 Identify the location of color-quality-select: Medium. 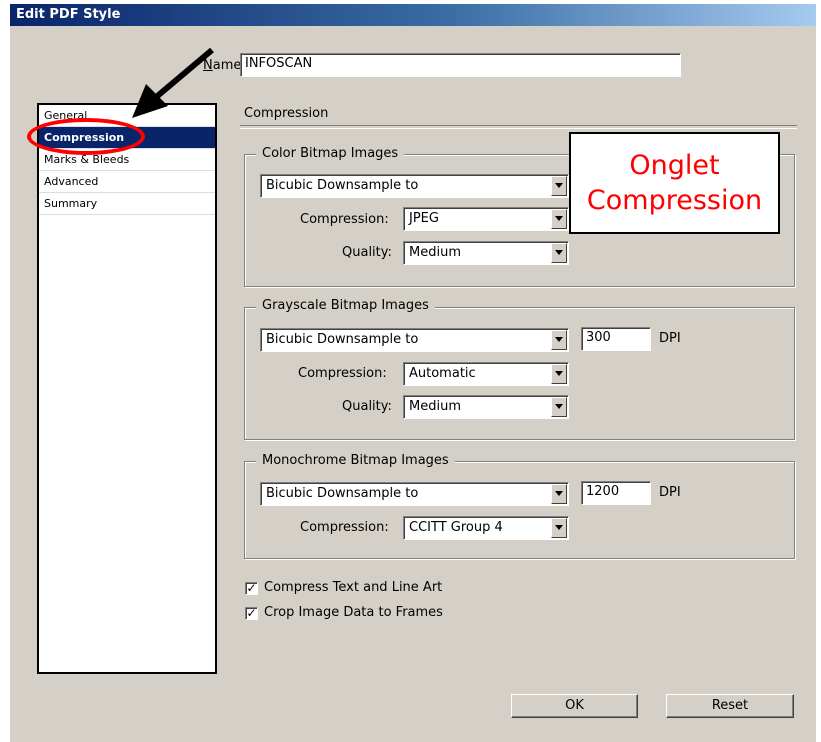
(486, 253).